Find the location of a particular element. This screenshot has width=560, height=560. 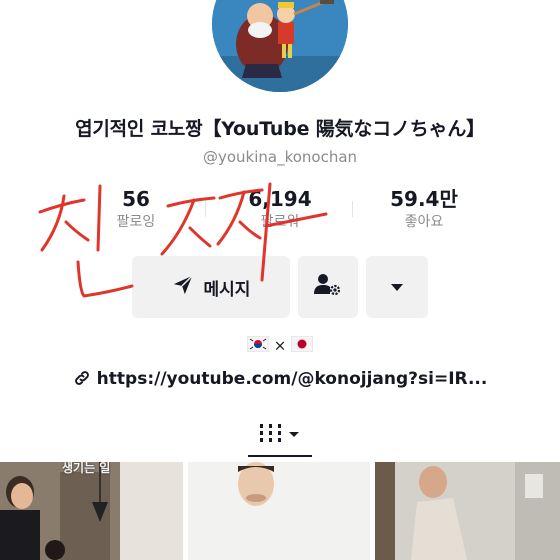

stat-likes: 59.4만 좋아요 is located at coordinates (424, 209).